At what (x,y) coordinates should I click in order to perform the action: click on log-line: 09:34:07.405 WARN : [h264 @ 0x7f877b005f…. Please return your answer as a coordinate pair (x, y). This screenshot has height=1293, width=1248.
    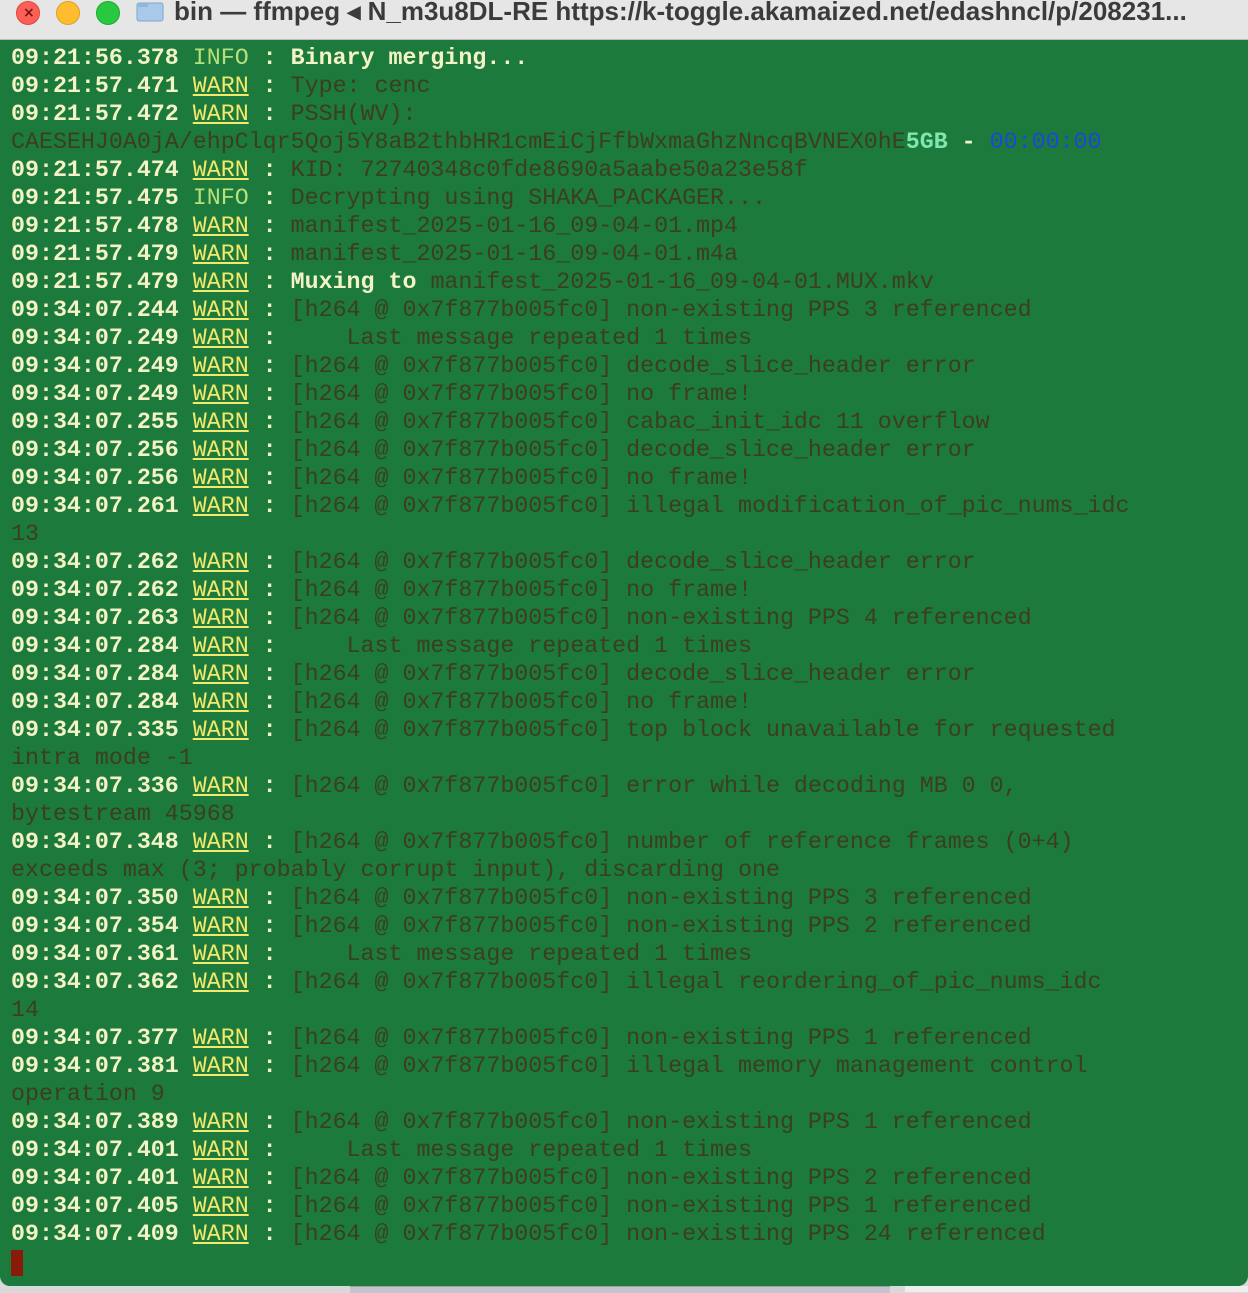
    Looking at the image, I should click on (629, 1206).